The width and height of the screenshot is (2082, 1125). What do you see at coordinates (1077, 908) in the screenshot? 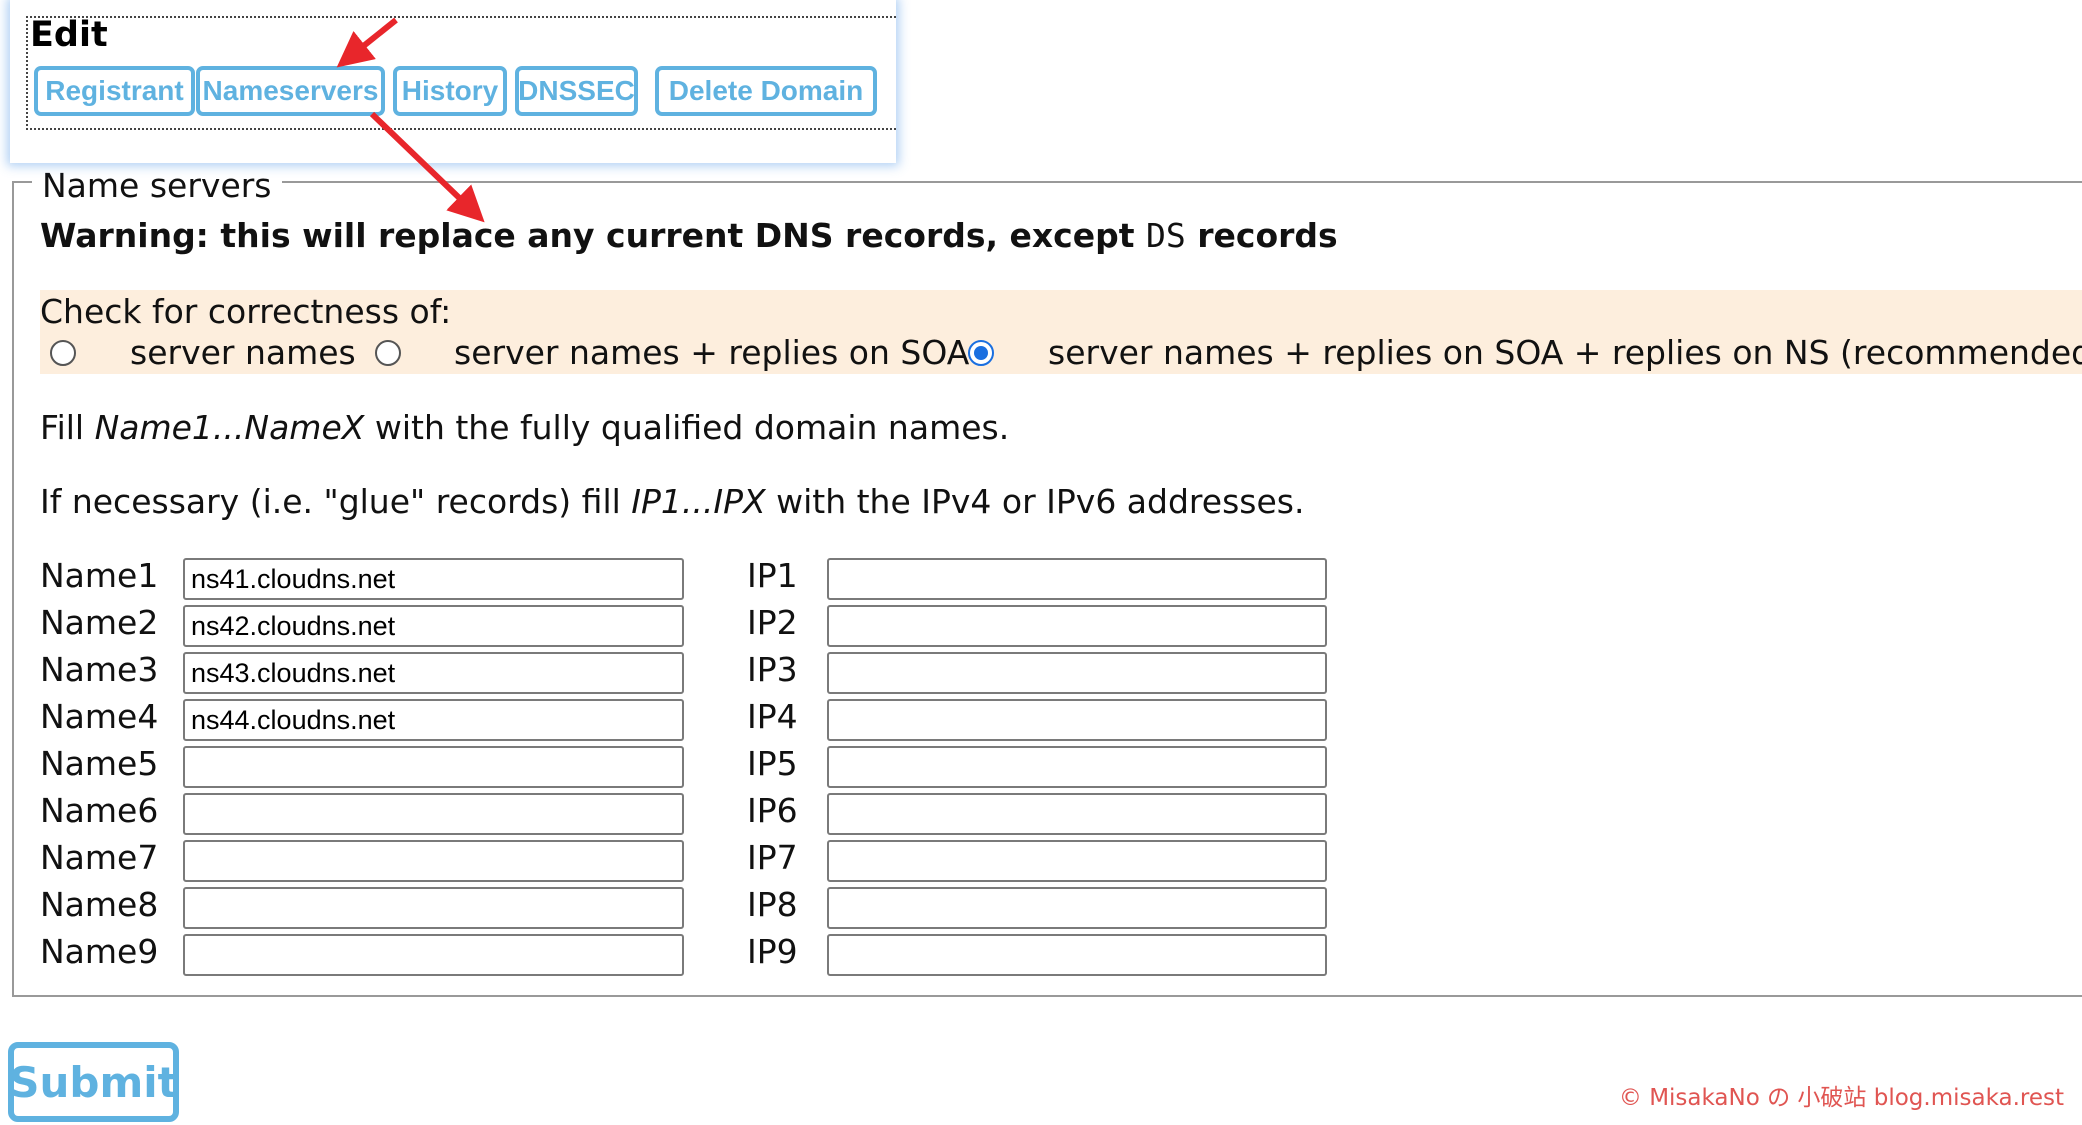
I see `ip8-input` at bounding box center [1077, 908].